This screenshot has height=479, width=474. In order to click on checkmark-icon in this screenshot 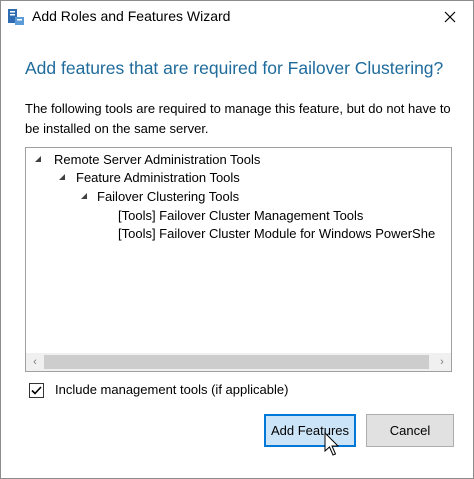, I will do `click(36, 390)`.